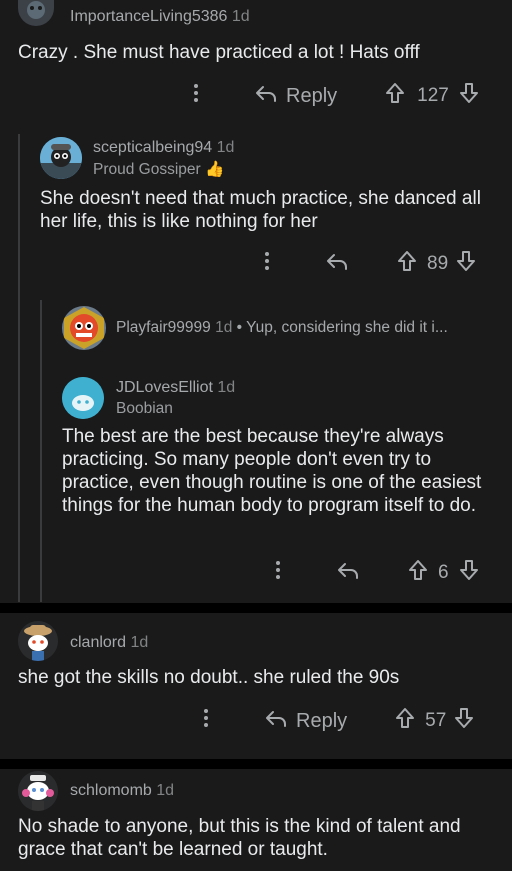 The image size is (512, 871). I want to click on comment-username: schlomomb, so click(111, 790).